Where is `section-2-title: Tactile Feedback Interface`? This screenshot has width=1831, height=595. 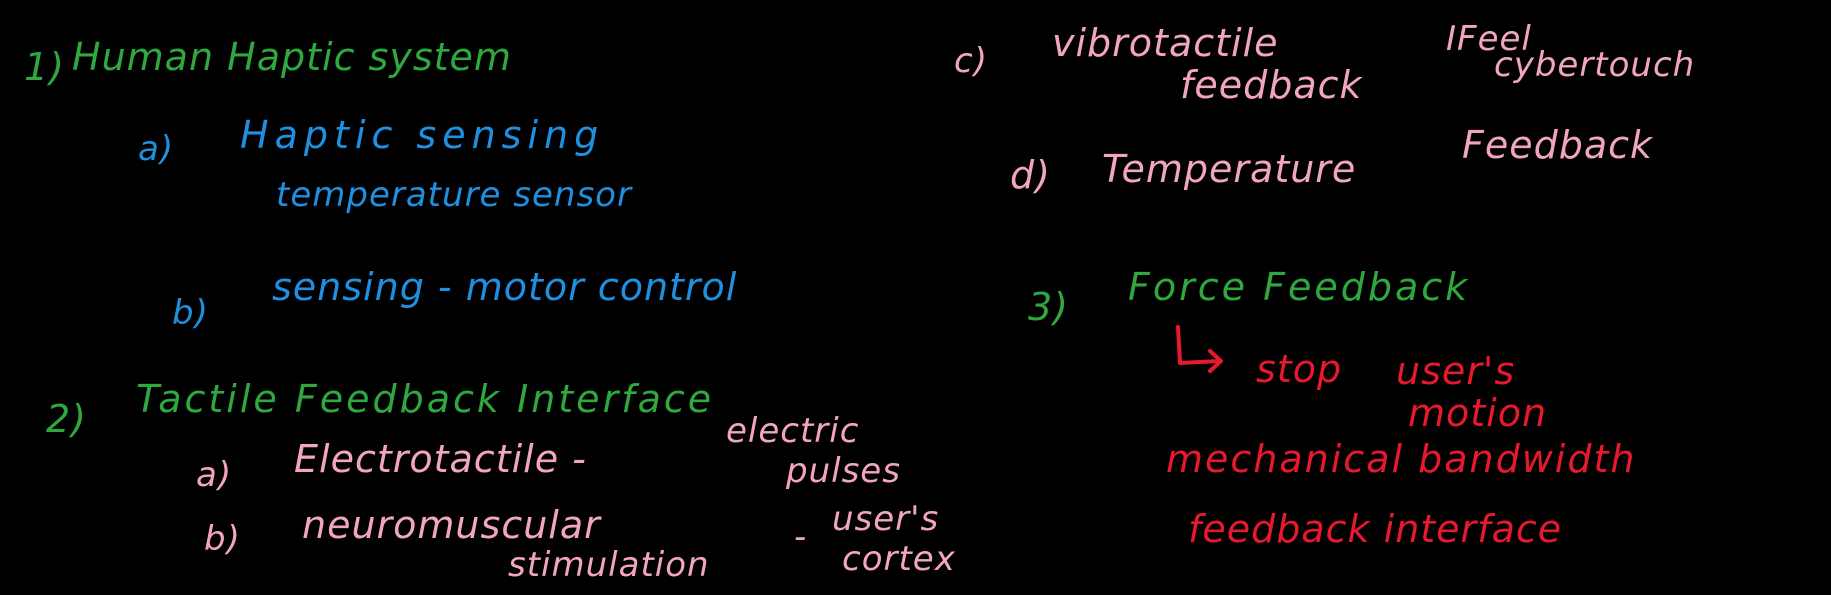
section-2-title: Tactile Feedback Interface is located at coordinates (425, 399).